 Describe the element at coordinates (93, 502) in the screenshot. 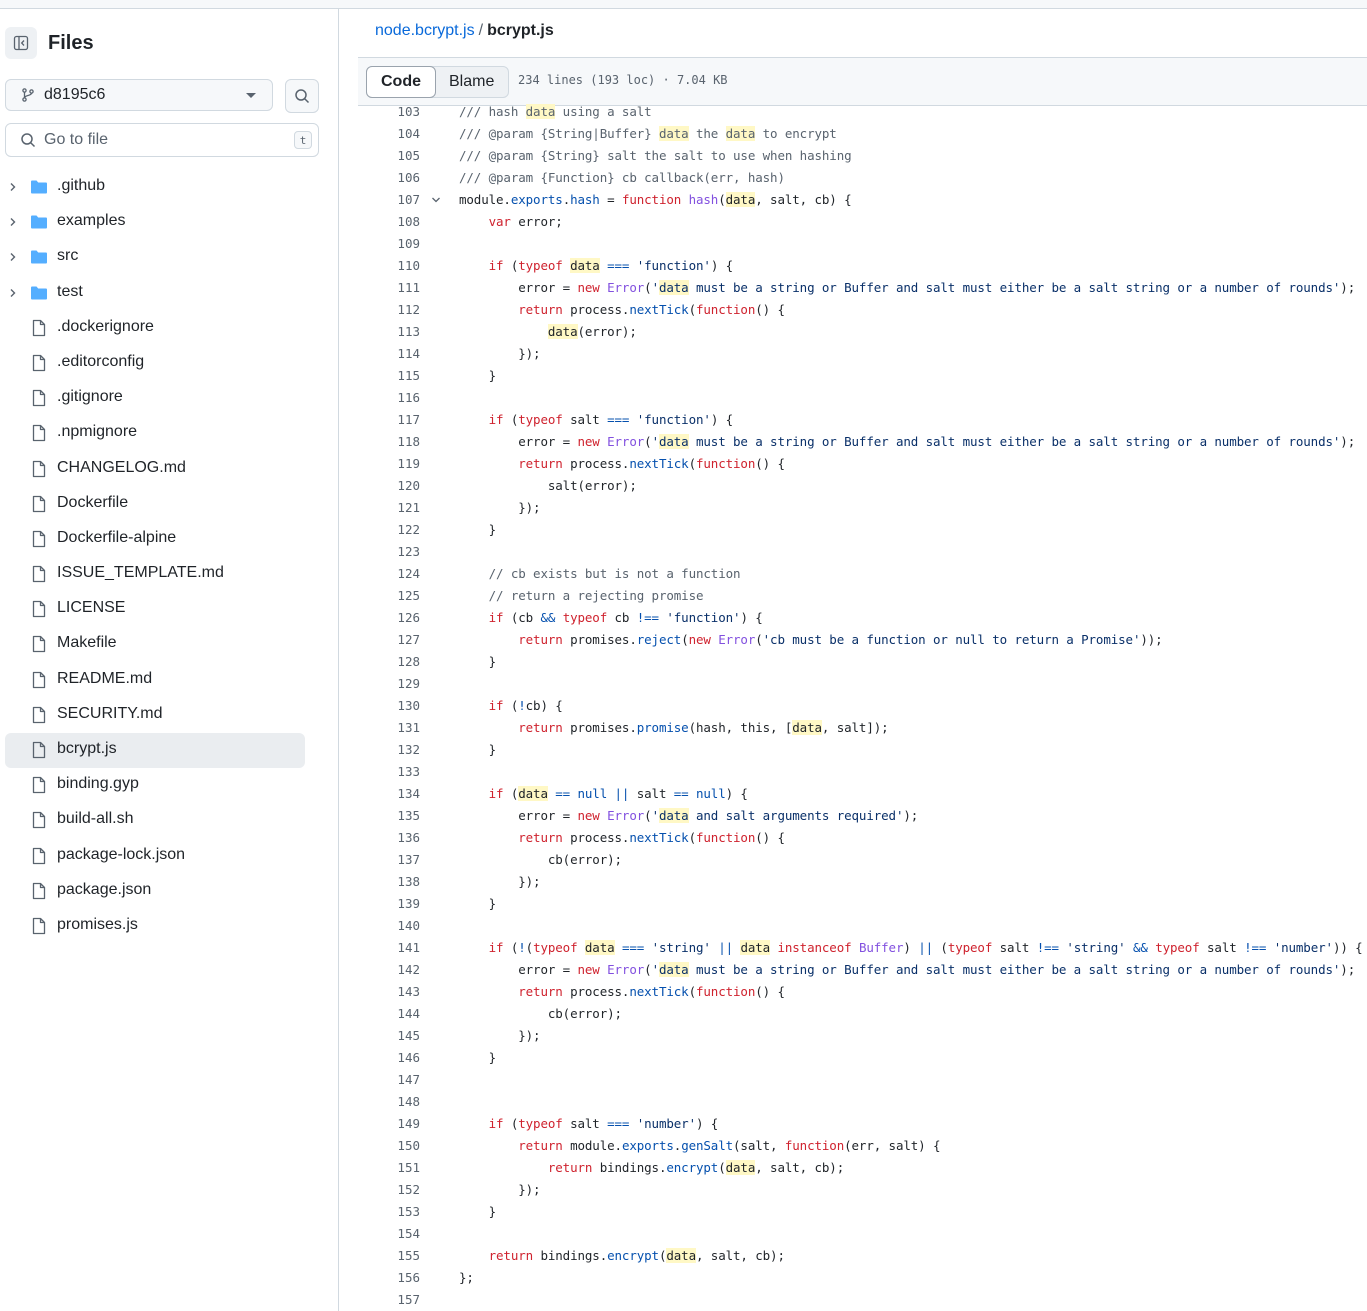

I see `tree-item-label: Dockerfile` at that location.